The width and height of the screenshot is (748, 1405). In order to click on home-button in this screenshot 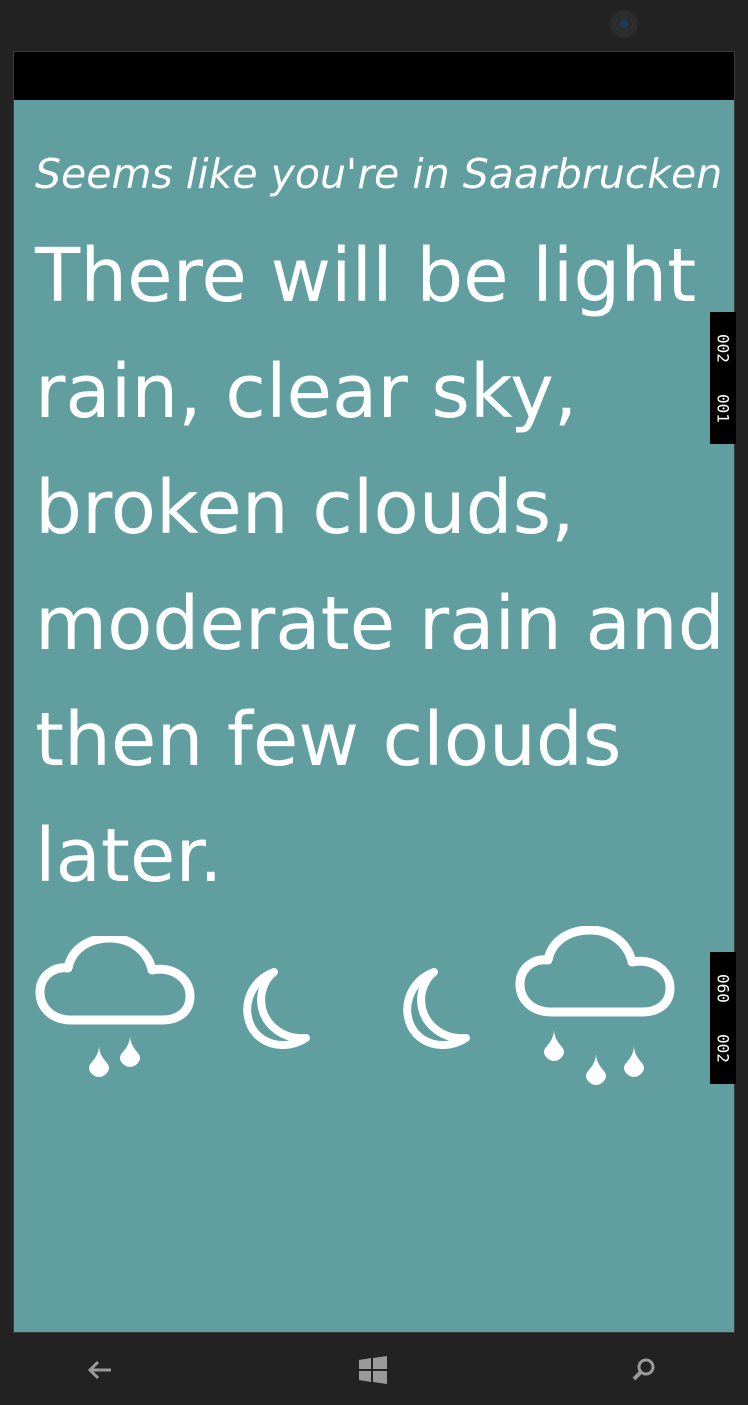, I will do `click(373, 1370)`.